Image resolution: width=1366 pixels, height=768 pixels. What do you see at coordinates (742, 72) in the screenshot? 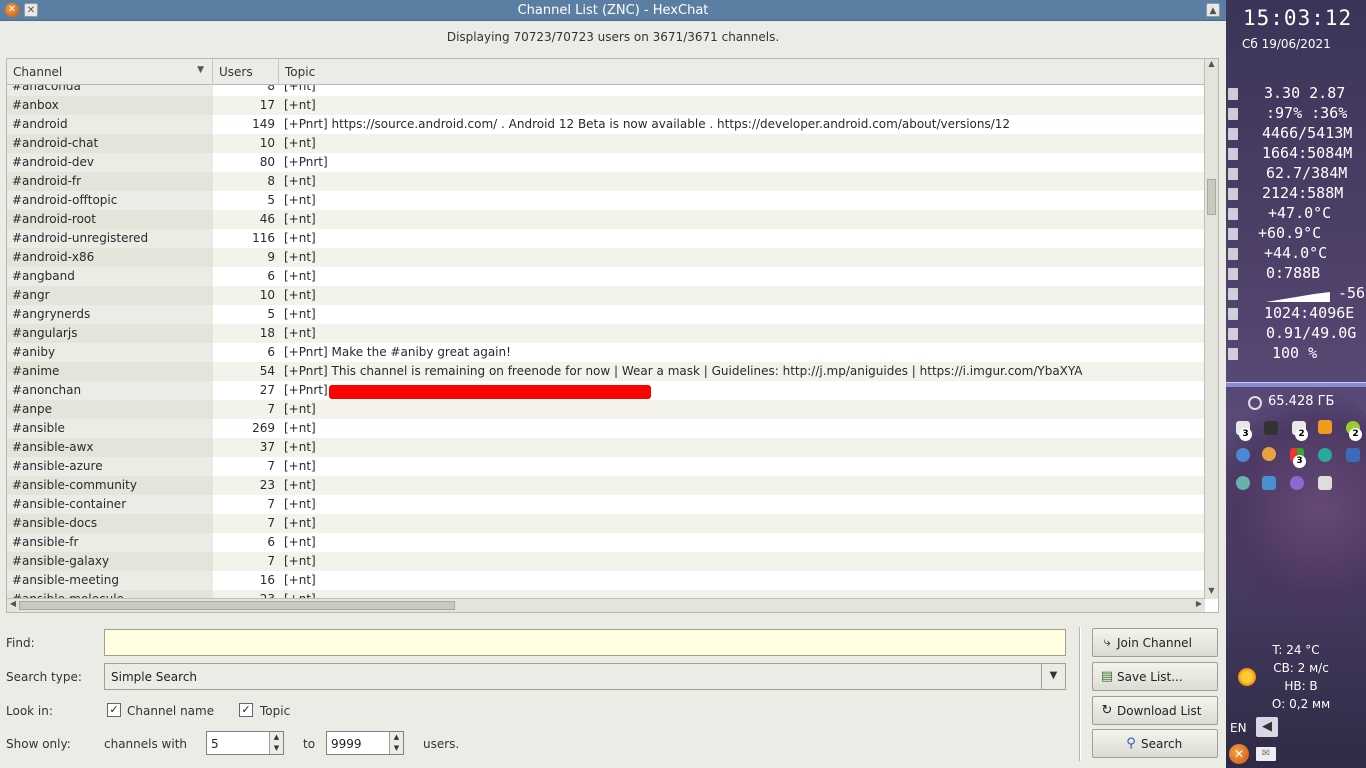
I see `column-header-topic: Topic` at bounding box center [742, 72].